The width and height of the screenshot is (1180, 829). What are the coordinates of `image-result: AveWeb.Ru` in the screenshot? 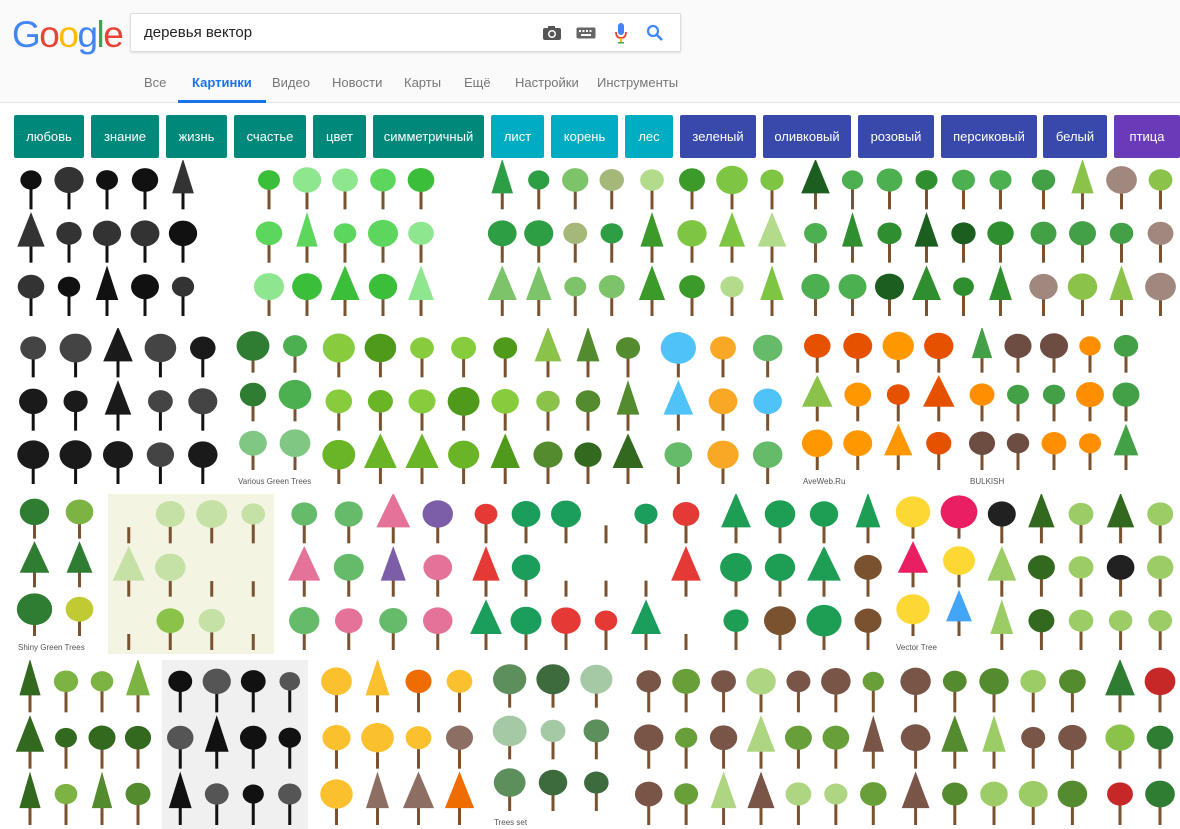 It's located at (878, 408).